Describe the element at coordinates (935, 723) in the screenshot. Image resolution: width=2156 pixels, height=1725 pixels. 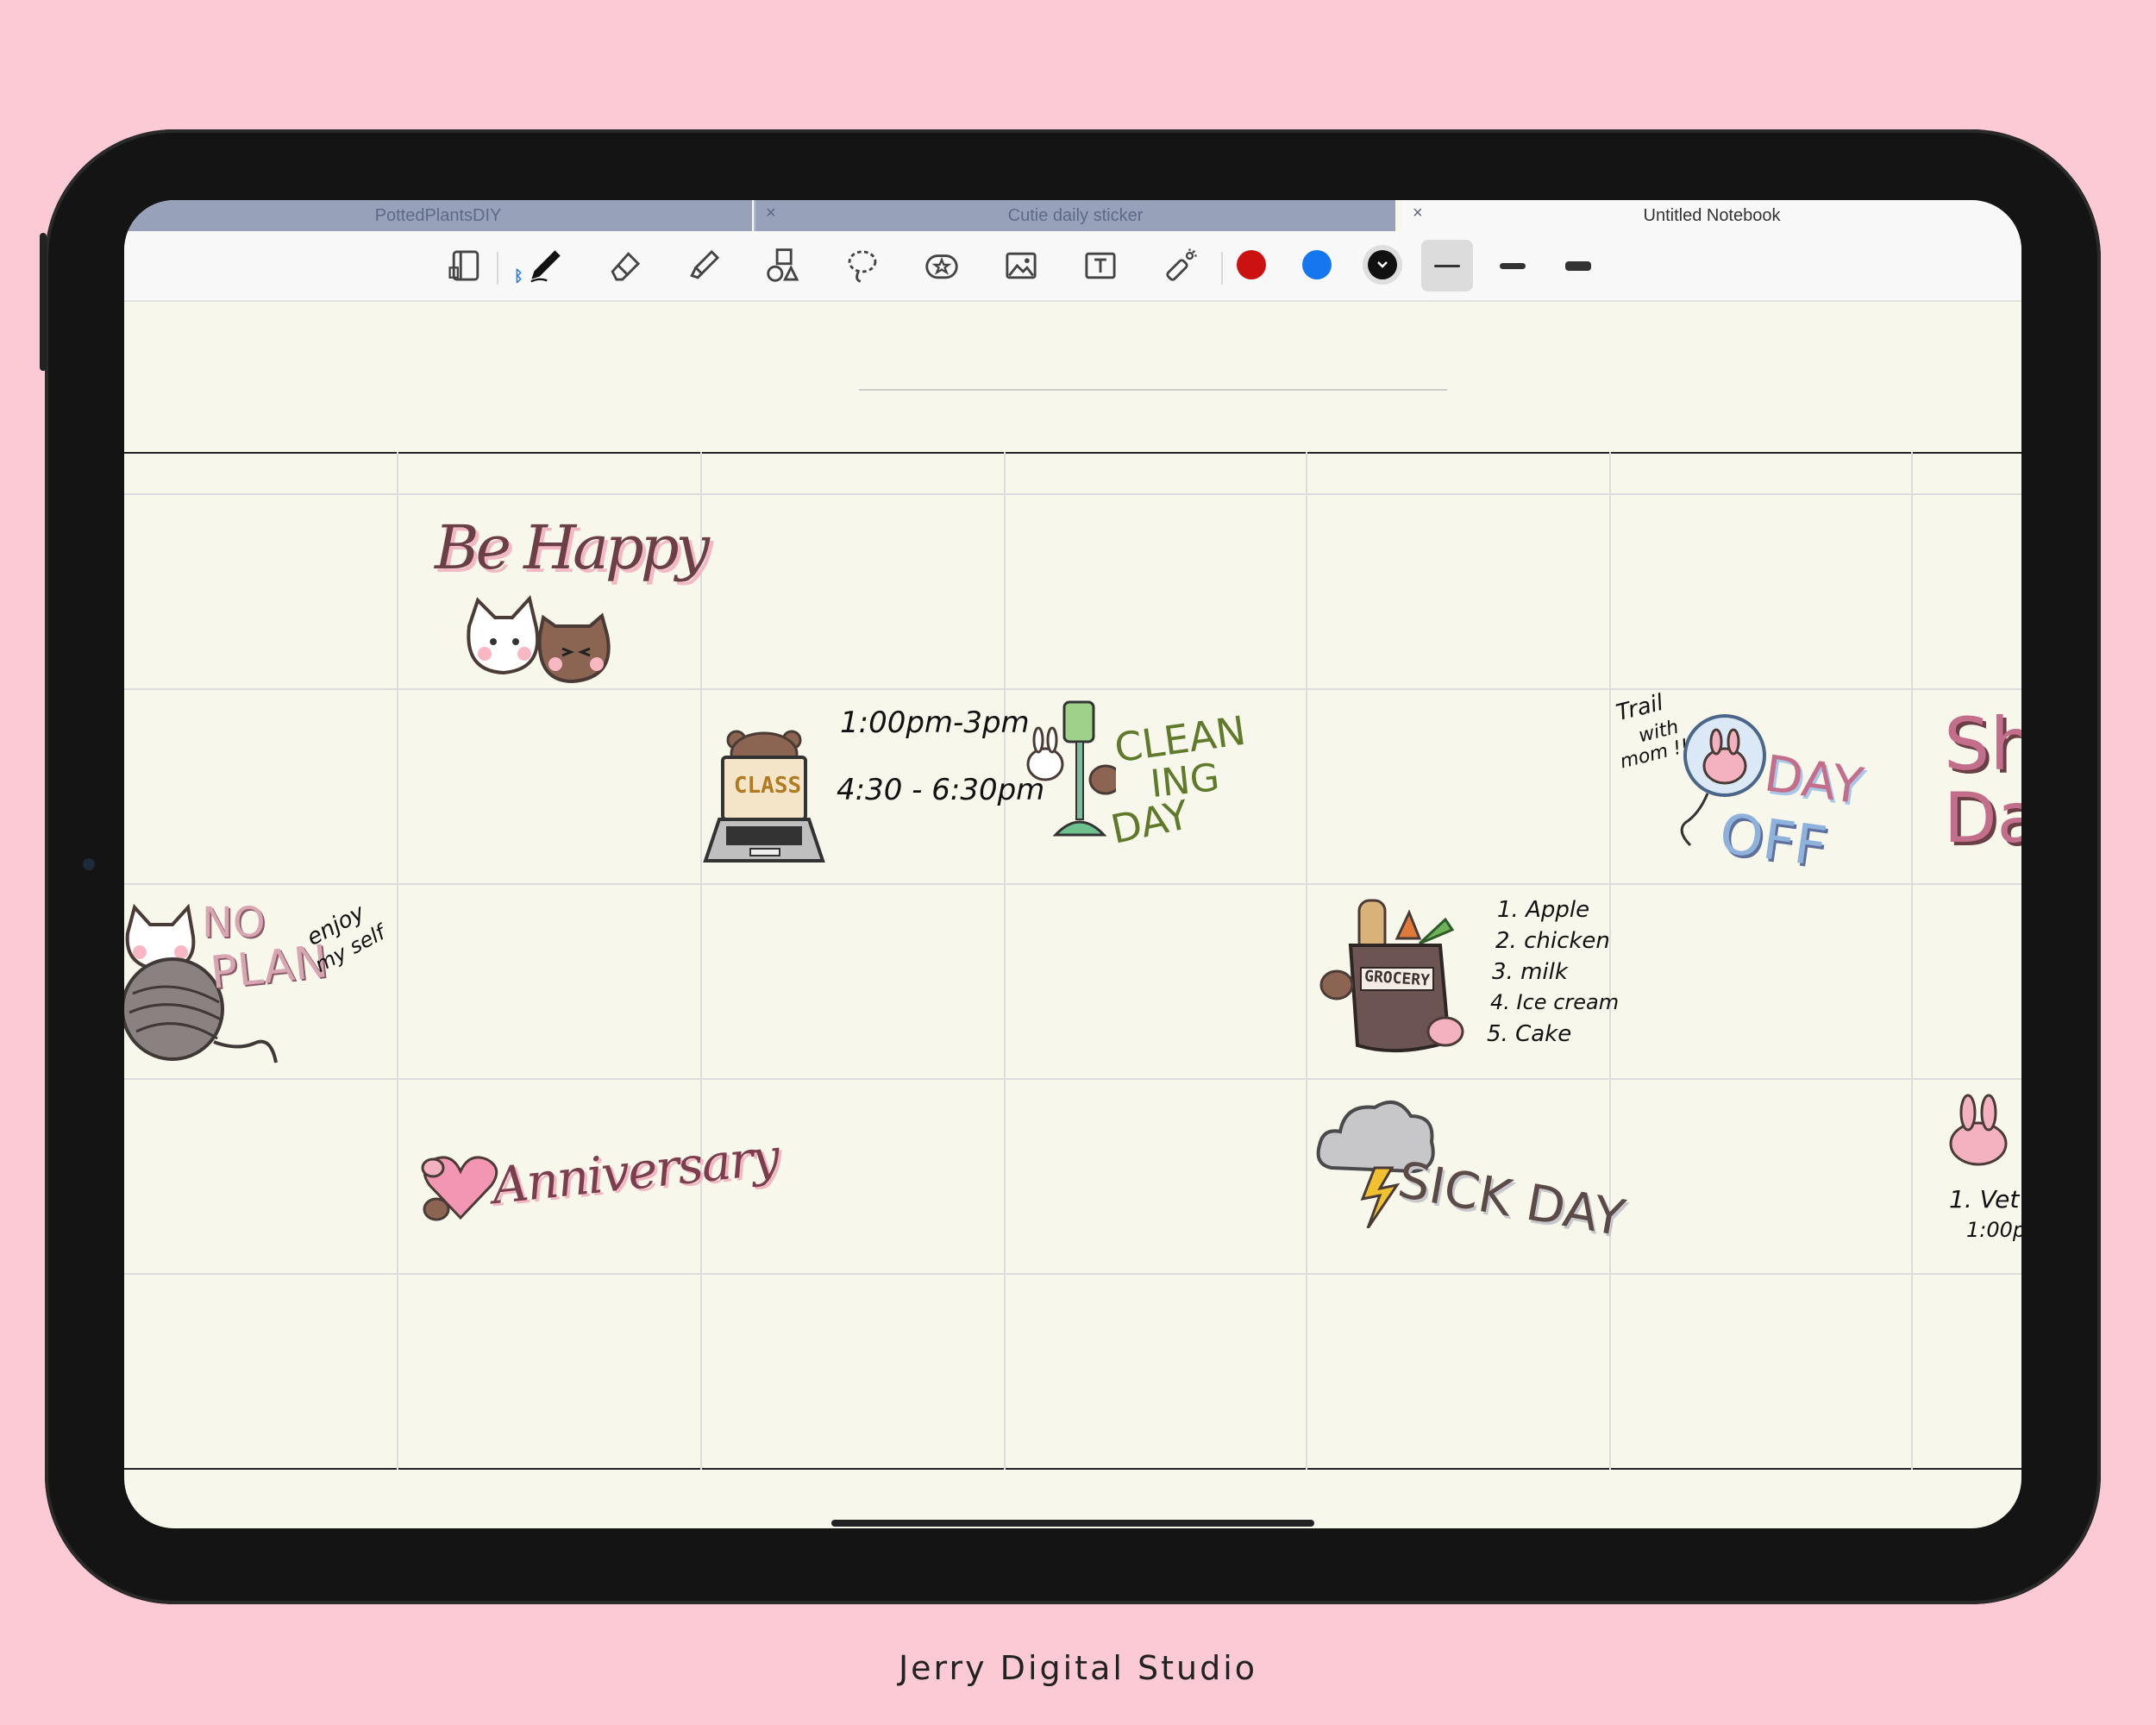
I see `class-time-1: 1:00pm-3pm` at that location.